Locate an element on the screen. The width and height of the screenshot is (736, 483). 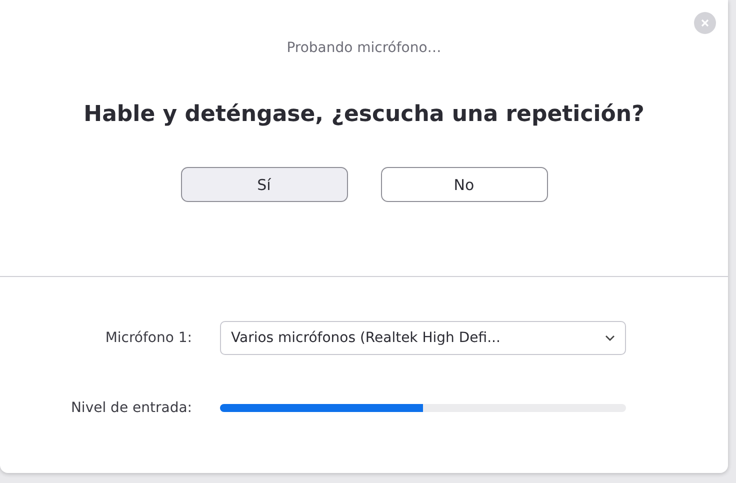
answer-button: No is located at coordinates (464, 184).